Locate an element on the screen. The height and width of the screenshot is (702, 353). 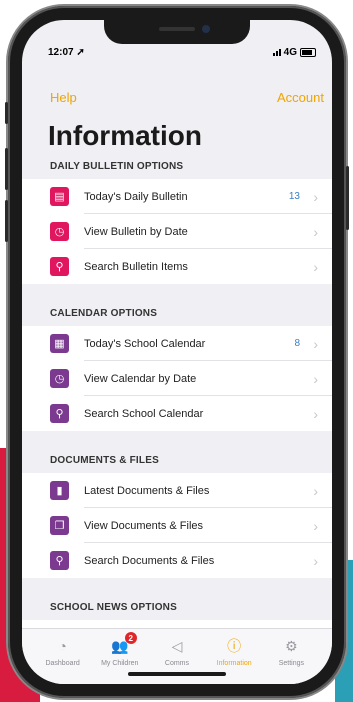
volume-up-button is located at coordinates (6, 169).